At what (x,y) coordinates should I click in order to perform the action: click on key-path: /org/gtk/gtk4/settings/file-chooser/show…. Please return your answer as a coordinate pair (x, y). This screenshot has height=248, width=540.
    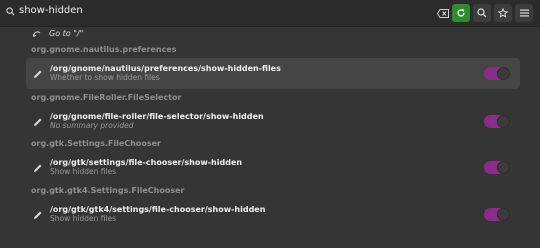
    Looking at the image, I should click on (158, 209).